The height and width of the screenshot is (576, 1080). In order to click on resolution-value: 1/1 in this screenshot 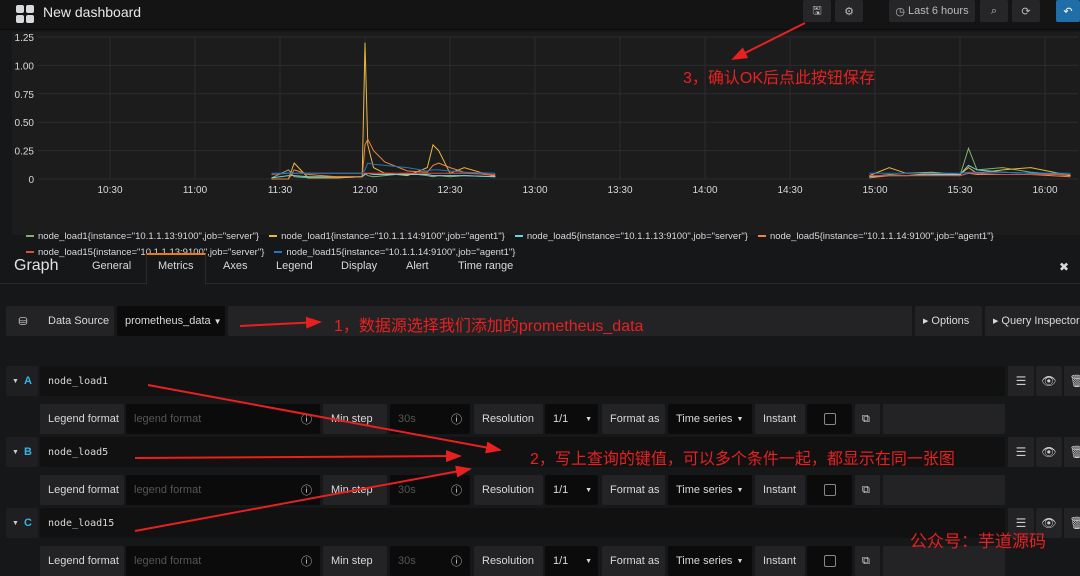, I will do `click(561, 490)`.